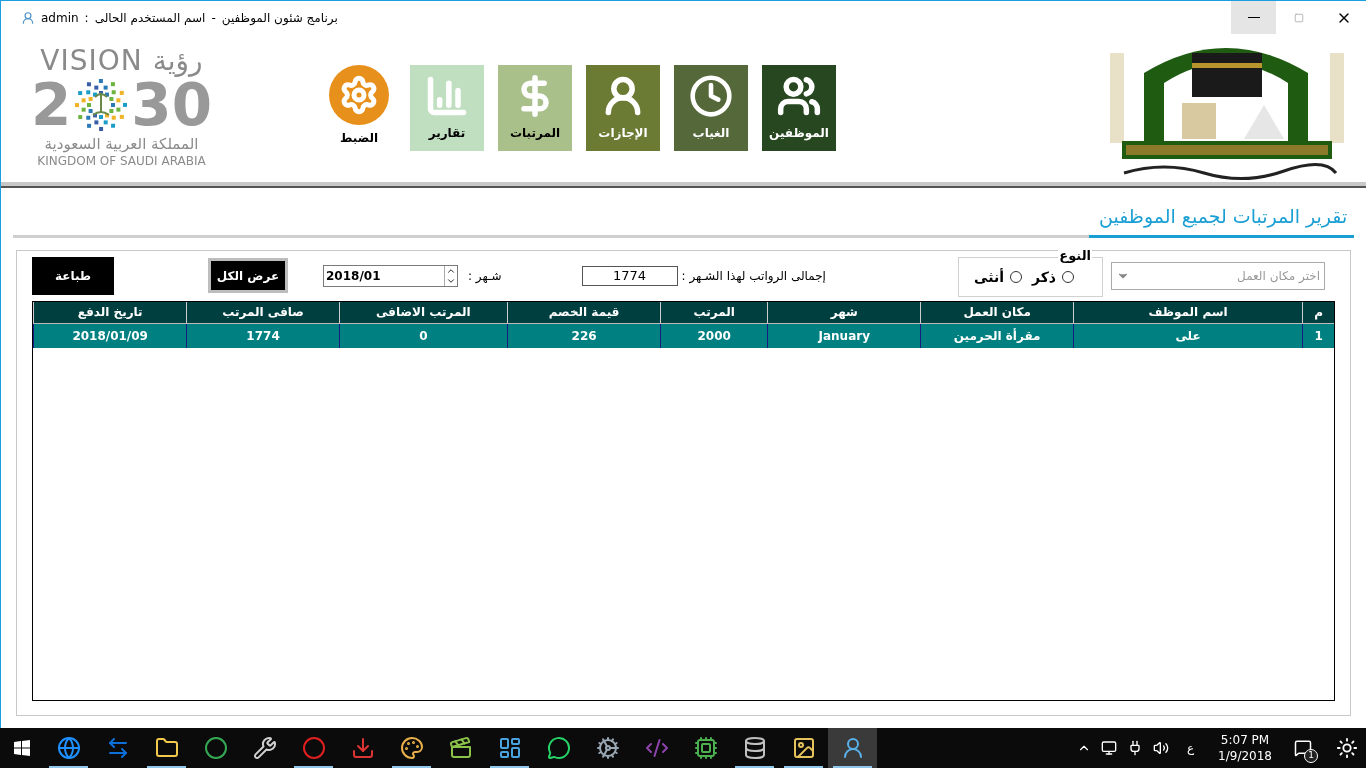  I want to click on board-icon, so click(705, 748).